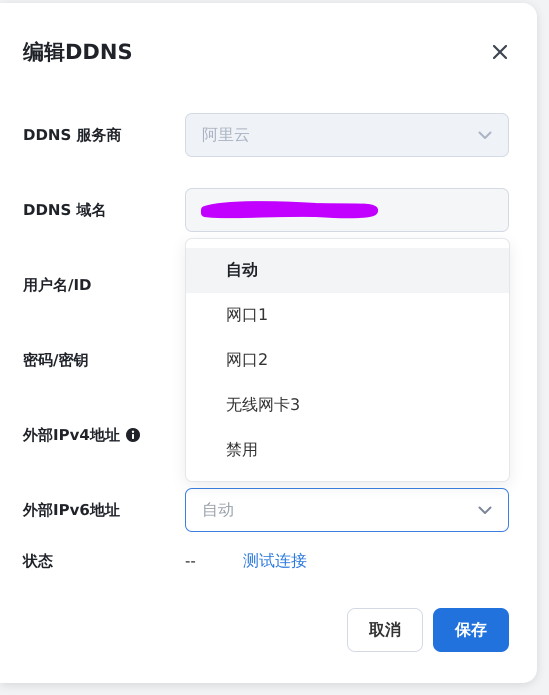  I want to click on dropdown-option: 无线网卡3, so click(347, 405).